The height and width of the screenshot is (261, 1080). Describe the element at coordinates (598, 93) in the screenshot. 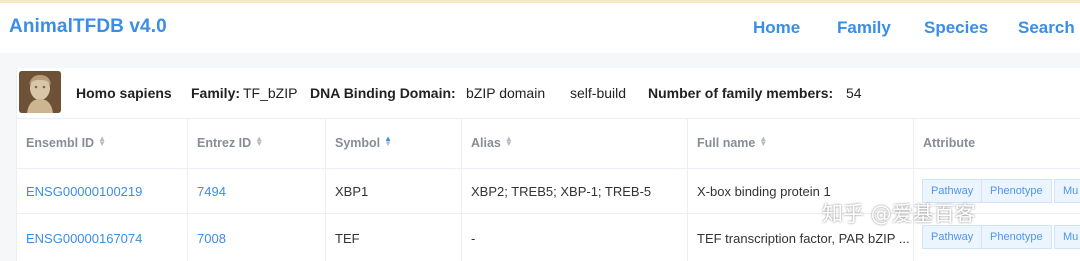

I see `source-text: self-build` at that location.